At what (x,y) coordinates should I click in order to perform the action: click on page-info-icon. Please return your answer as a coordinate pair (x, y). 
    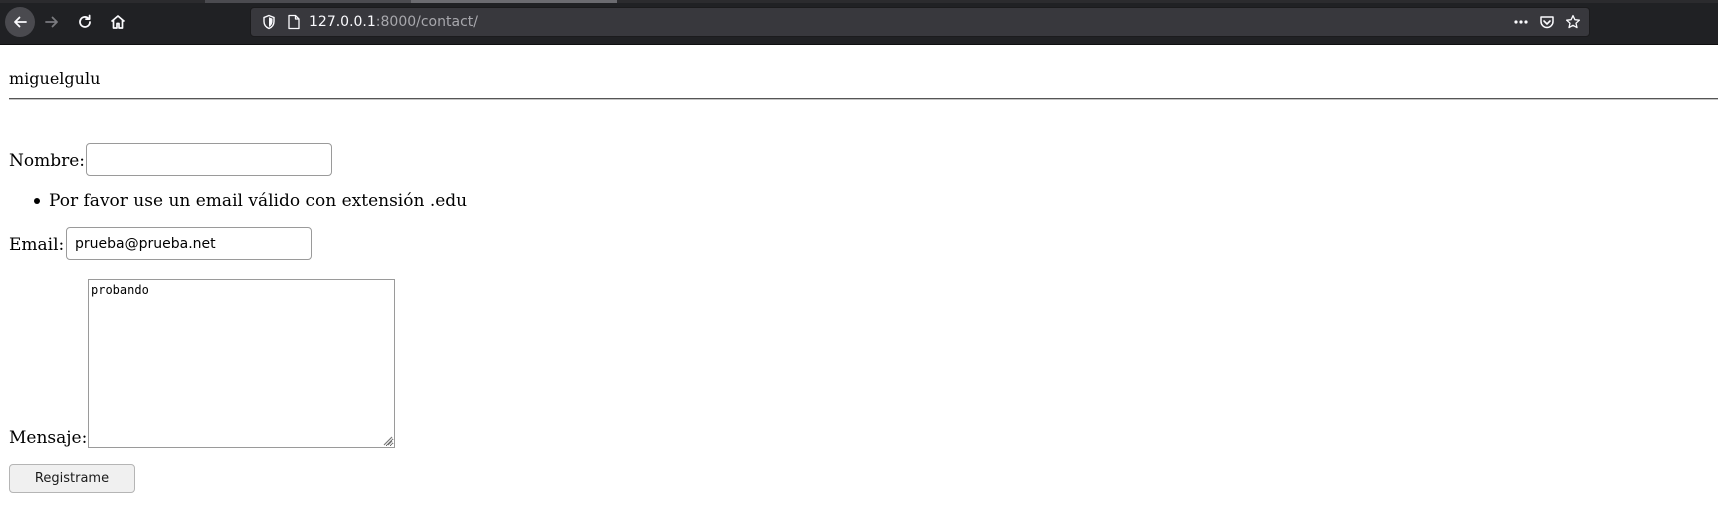
    Looking at the image, I should click on (294, 24).